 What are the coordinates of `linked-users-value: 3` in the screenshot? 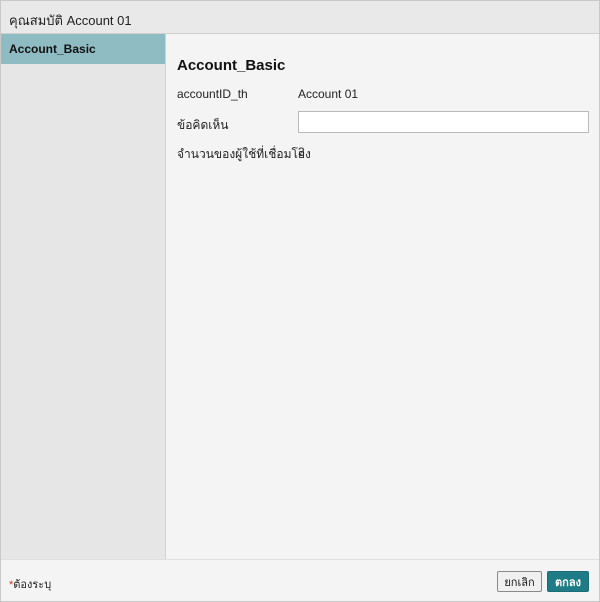 It's located at (301, 152).